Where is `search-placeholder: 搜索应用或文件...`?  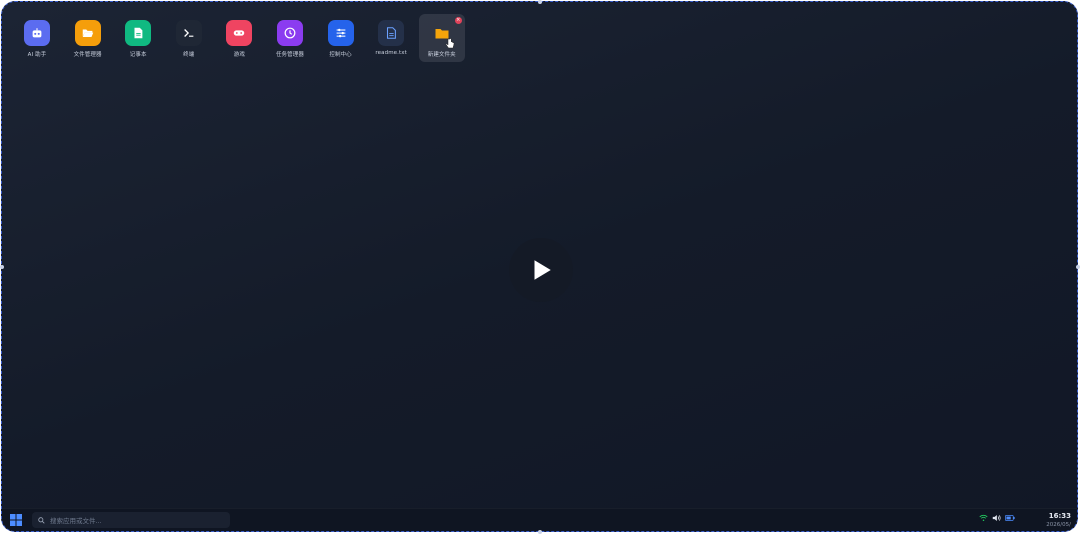 search-placeholder: 搜索应用或文件... is located at coordinates (76, 521).